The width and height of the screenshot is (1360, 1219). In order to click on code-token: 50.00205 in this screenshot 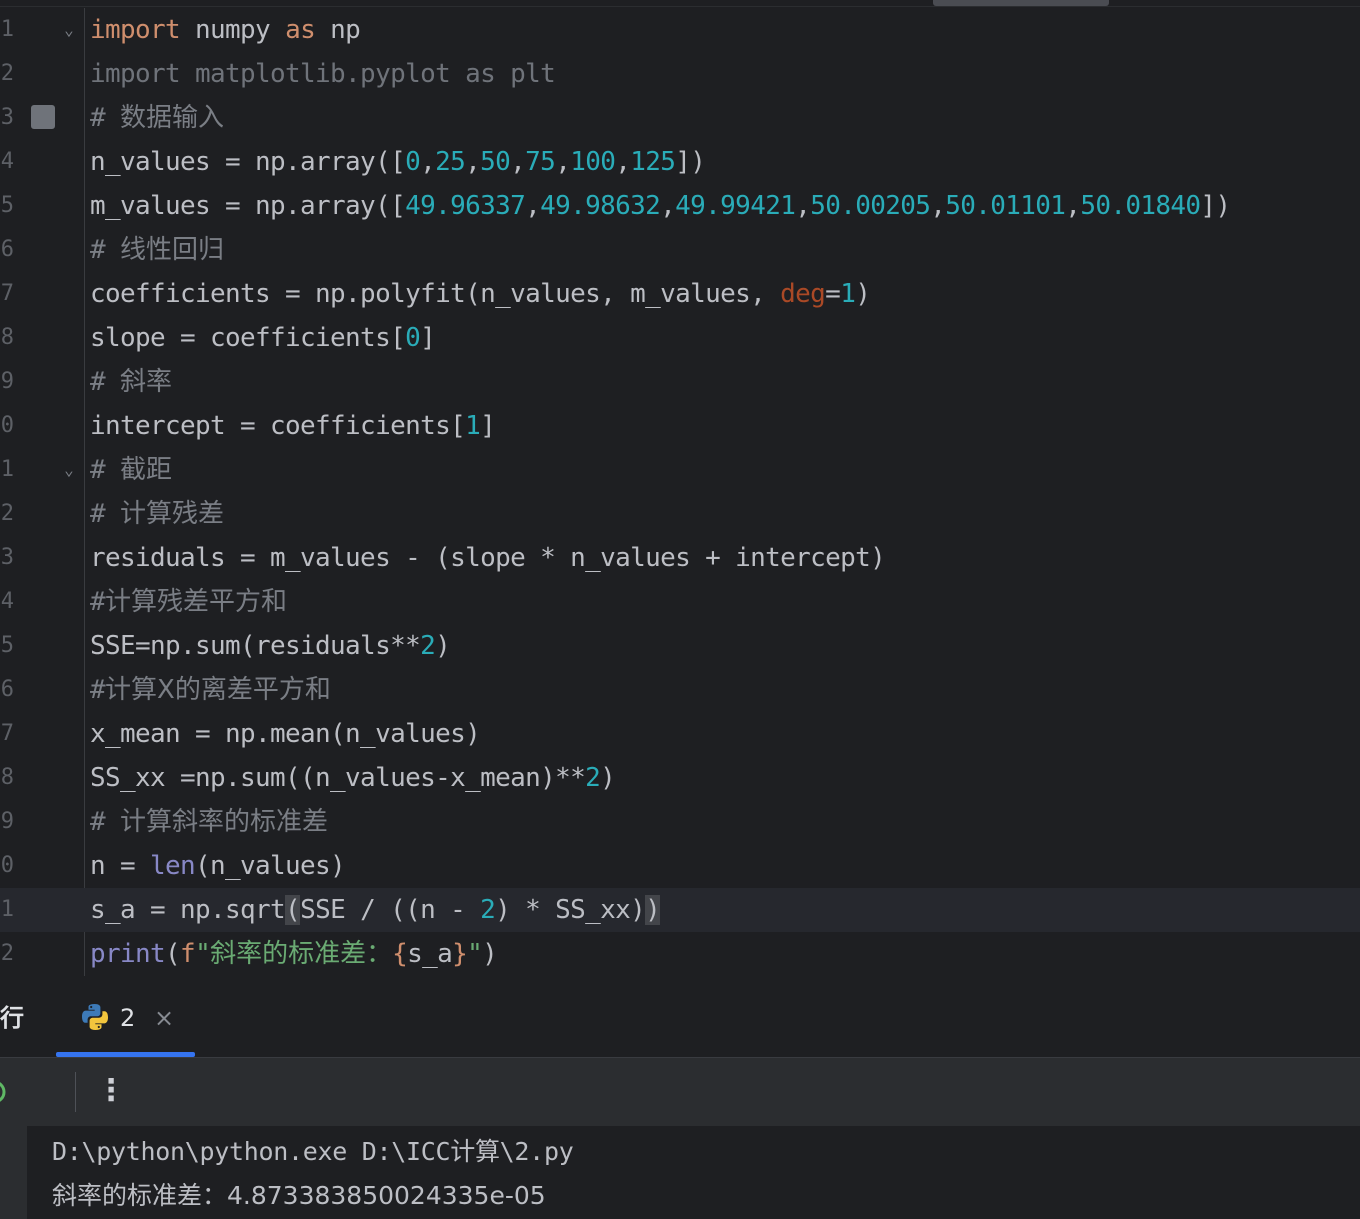, I will do `click(870, 206)`.